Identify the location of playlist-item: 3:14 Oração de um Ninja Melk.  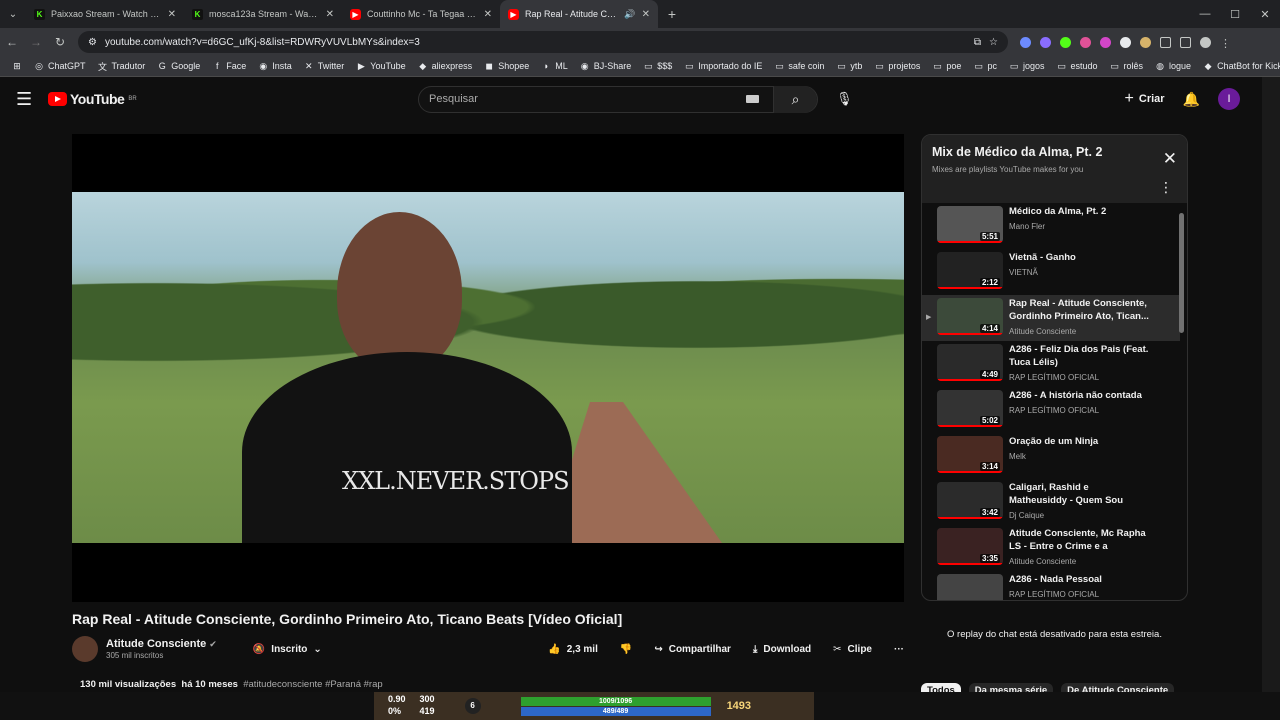
(1051, 456).